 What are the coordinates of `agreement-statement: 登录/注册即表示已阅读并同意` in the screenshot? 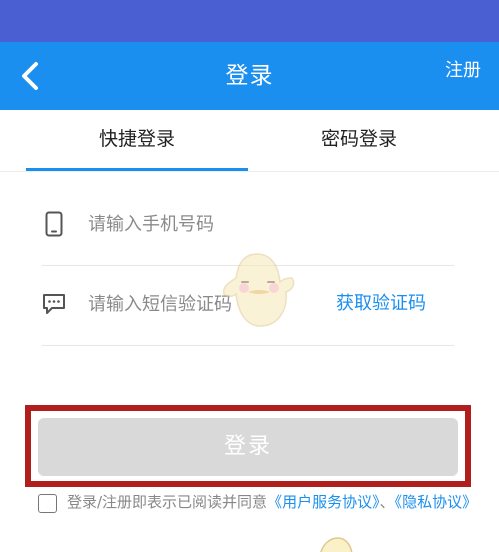 It's located at (167, 502).